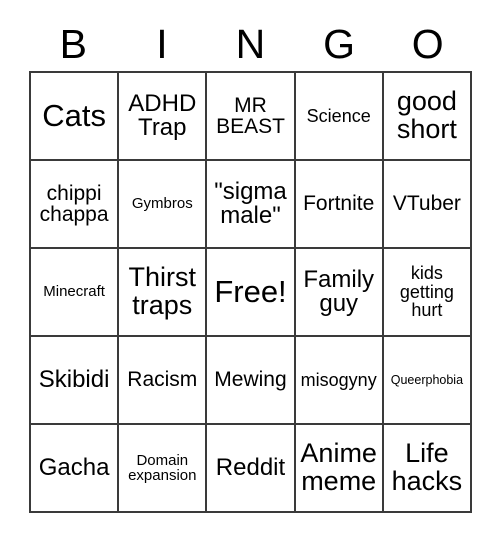 This screenshot has width=500, height=544. I want to click on bingo-cell-i2: Gymbros, so click(163, 205).